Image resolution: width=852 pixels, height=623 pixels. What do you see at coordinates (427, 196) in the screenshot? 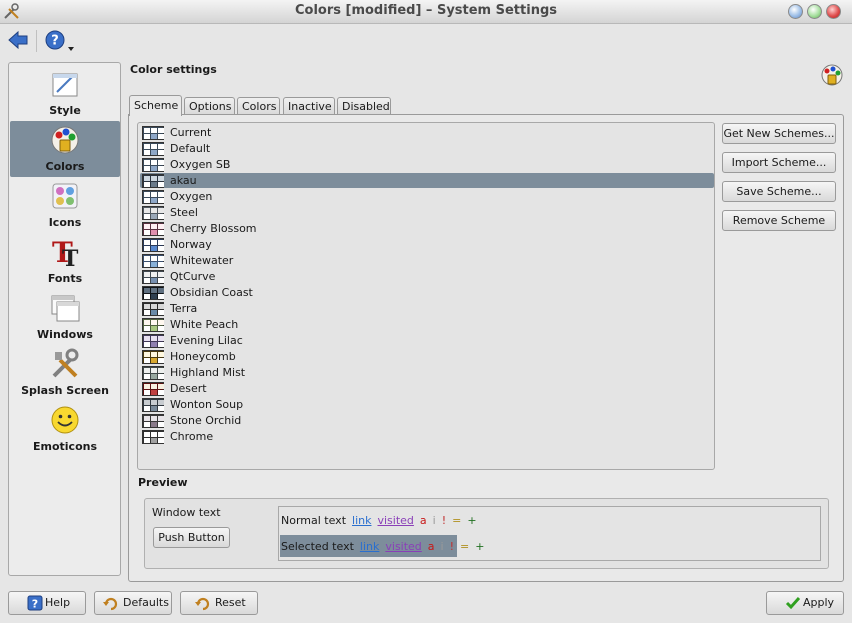
I see `scheme-item: Oxygen` at bounding box center [427, 196].